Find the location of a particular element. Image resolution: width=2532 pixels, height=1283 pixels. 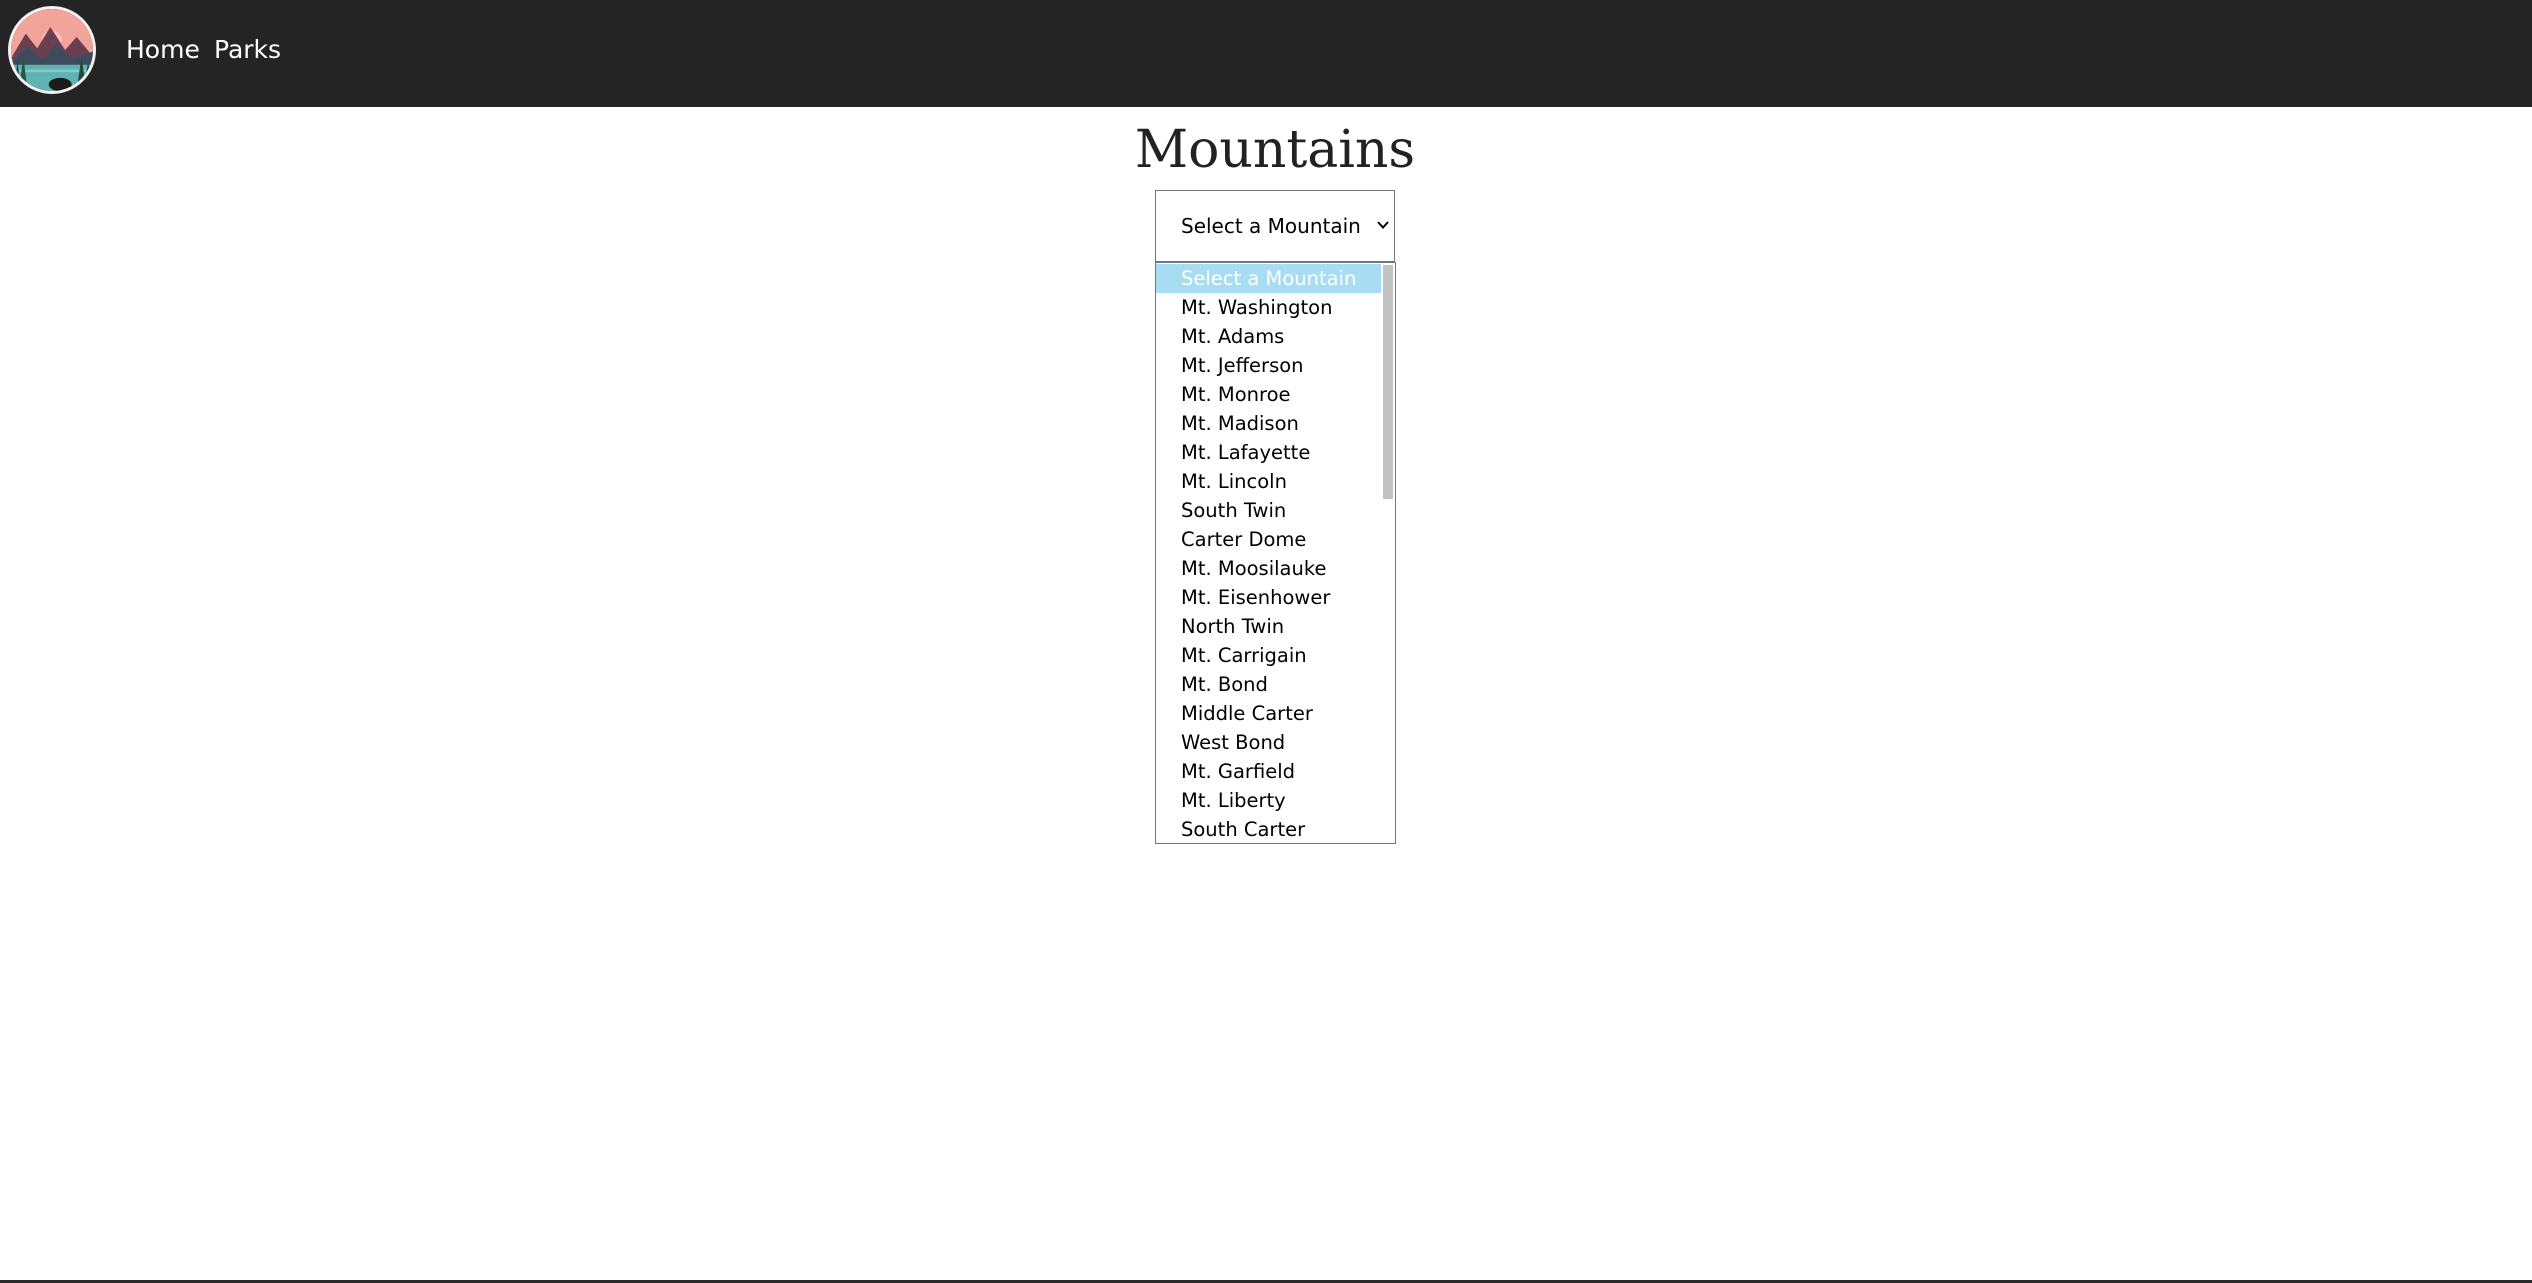

mountain-select: Select a Mountain is located at coordinates (1275, 226).